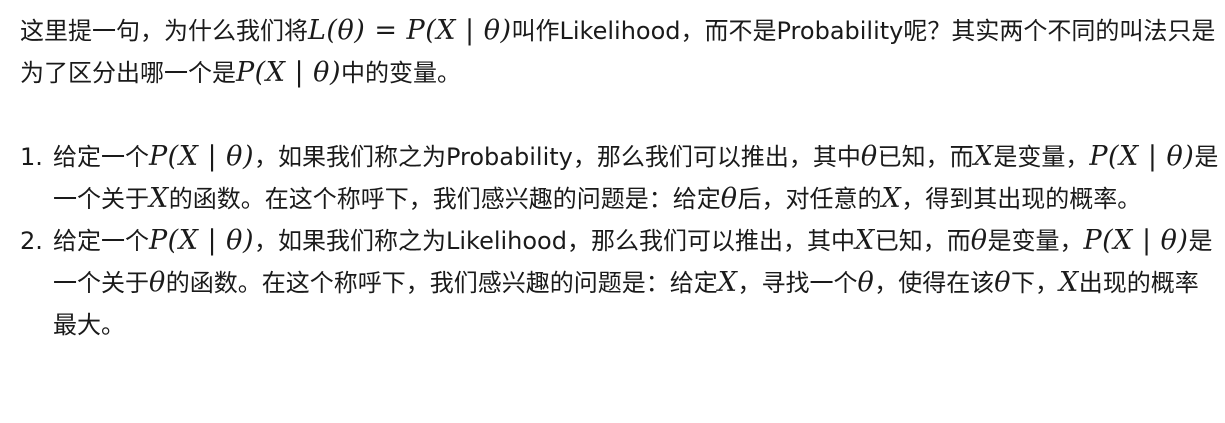 Image resolution: width=1225 pixels, height=423 pixels. What do you see at coordinates (554, 241) in the screenshot?
I see `item-text: ，如果我们称之为Likelihood，那么我们可以推出，其中` at bounding box center [554, 241].